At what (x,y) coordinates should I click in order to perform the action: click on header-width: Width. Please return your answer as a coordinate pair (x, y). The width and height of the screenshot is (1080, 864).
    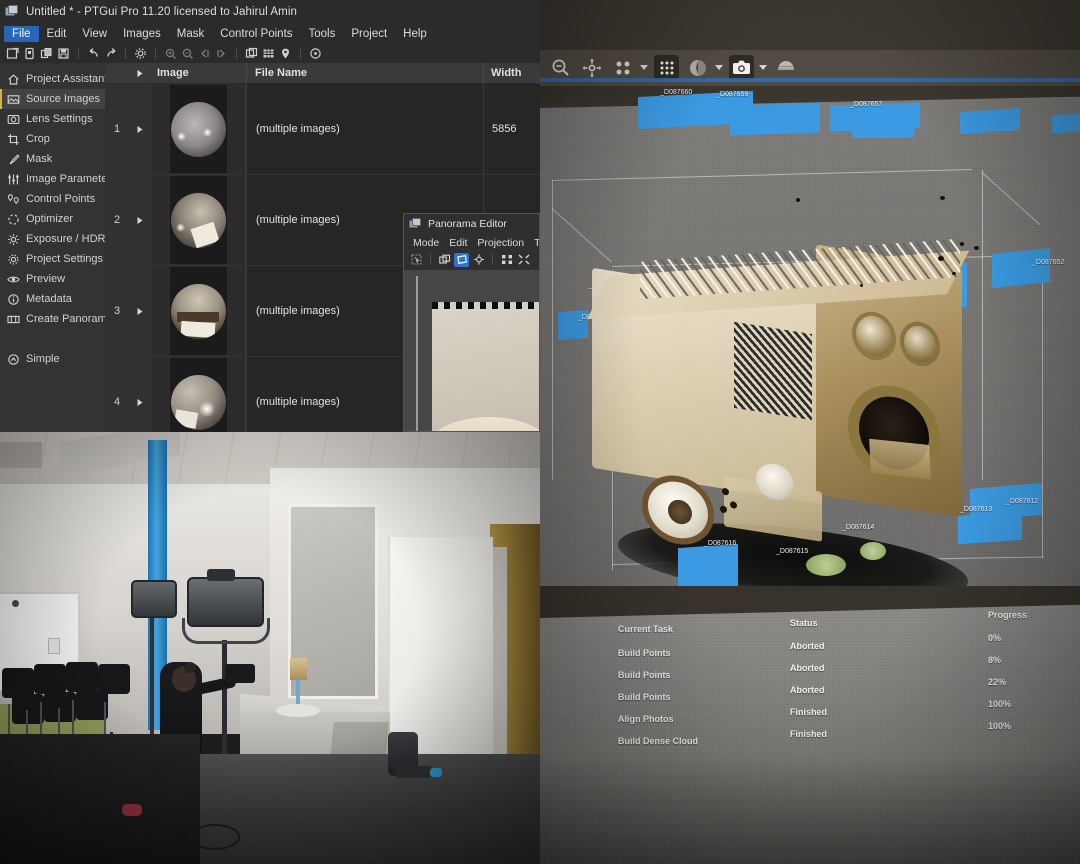
    Looking at the image, I should click on (511, 73).